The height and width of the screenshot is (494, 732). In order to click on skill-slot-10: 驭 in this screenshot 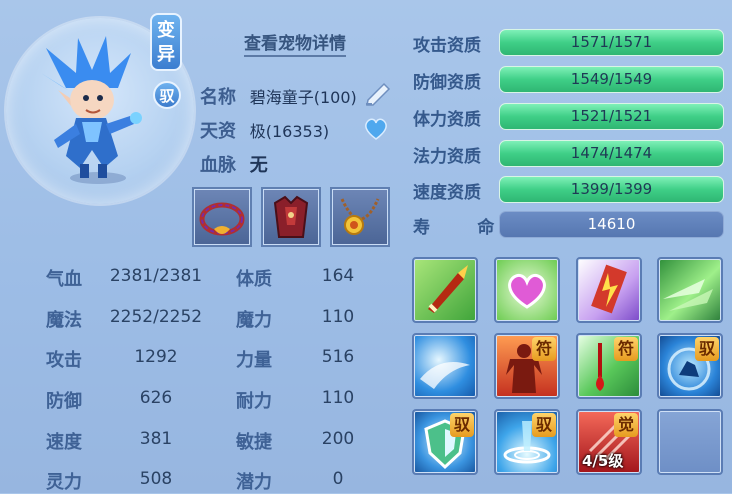, I will do `click(527, 442)`.